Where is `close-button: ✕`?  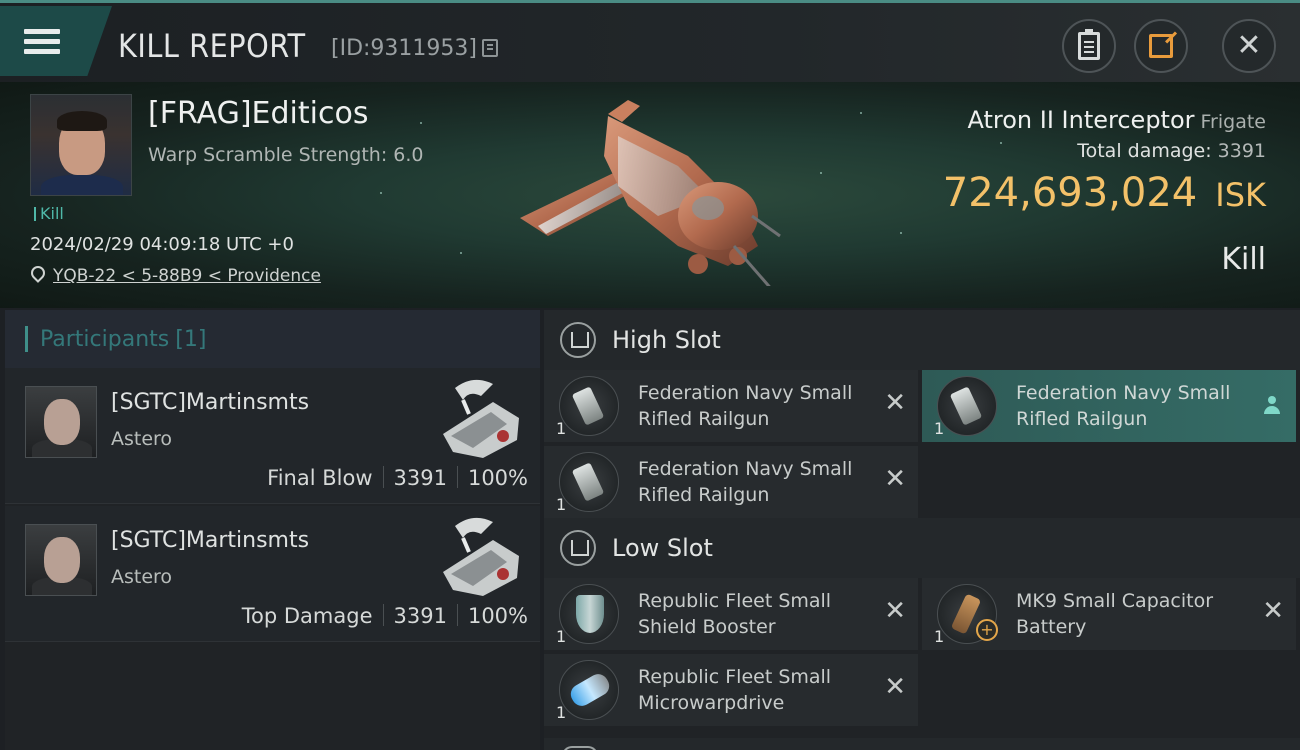
close-button: ✕ is located at coordinates (1249, 46).